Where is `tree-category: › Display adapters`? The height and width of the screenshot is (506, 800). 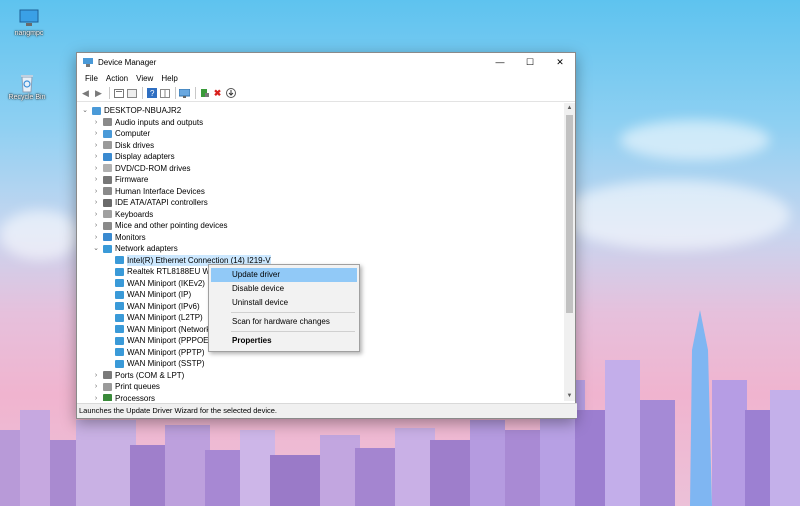
tree-category: › Display adapters is located at coordinates (133, 156).